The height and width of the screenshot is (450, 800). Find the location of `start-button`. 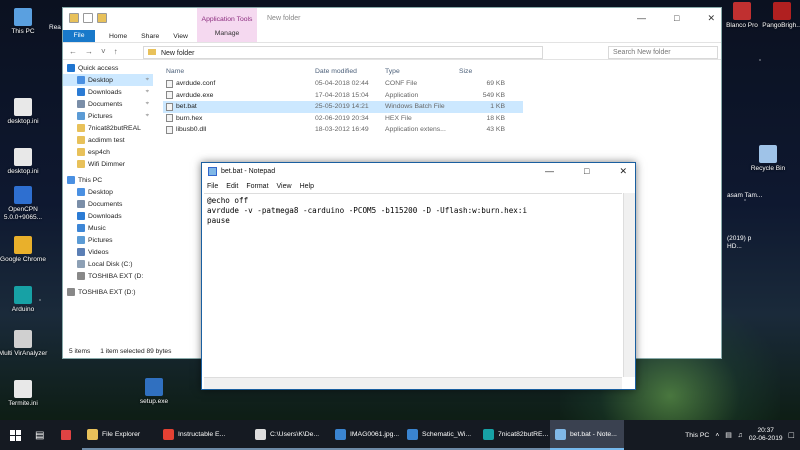

start-button is located at coordinates (15, 435).